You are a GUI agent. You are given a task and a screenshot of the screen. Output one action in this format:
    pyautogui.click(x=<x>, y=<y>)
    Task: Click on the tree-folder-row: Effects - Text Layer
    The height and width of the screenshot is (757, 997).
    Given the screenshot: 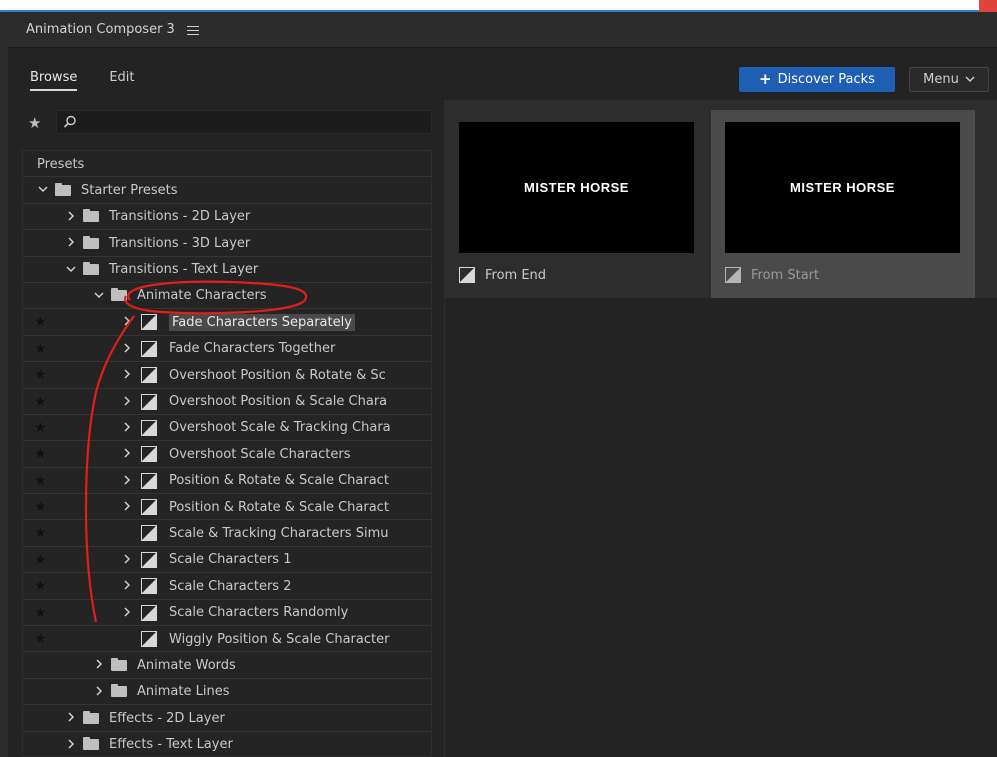 What is the action you would take?
    pyautogui.click(x=227, y=744)
    